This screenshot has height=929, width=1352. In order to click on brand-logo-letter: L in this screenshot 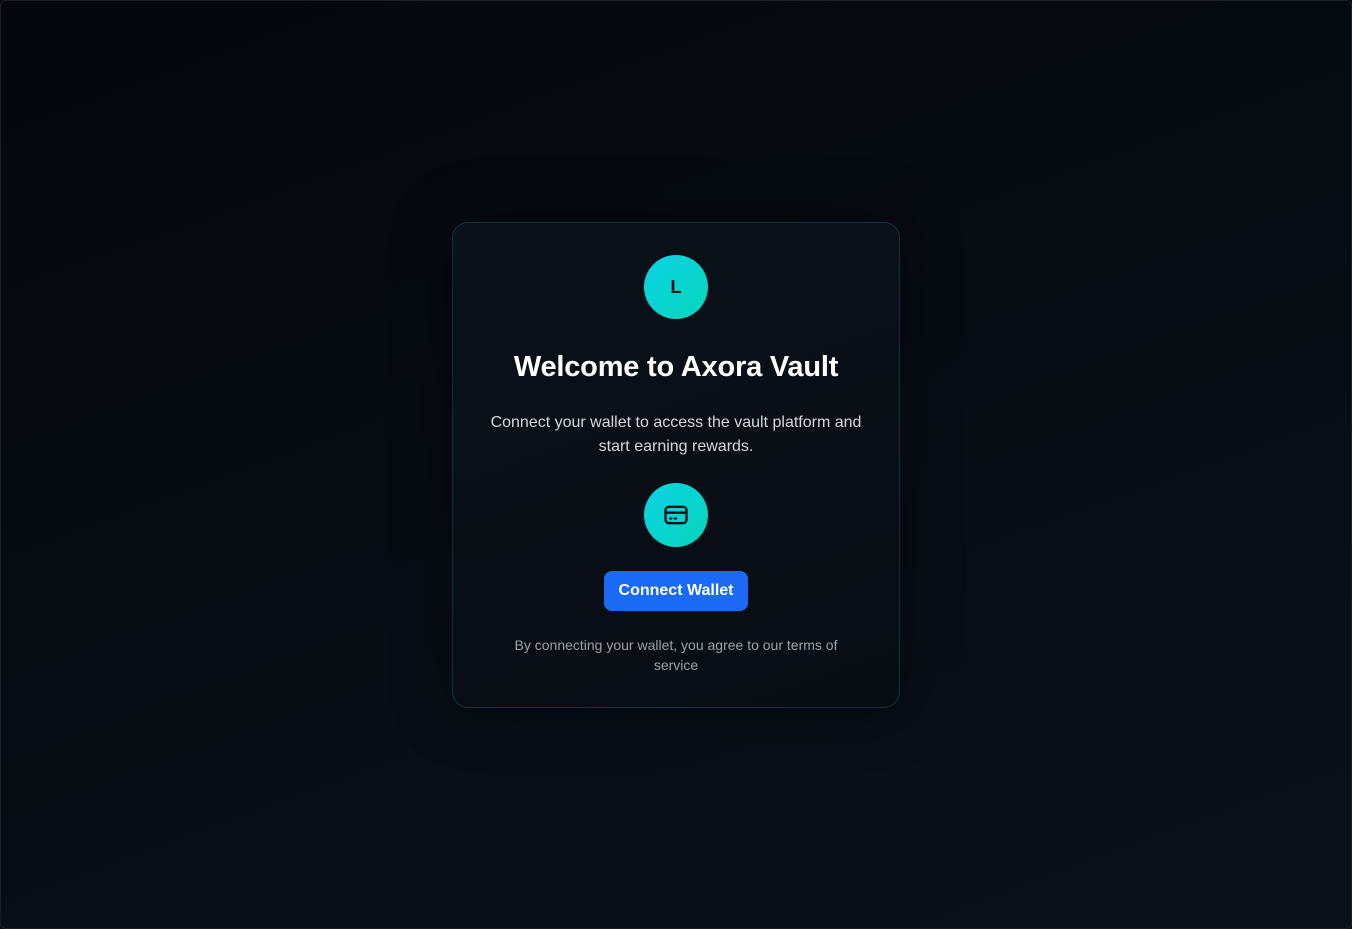, I will do `click(676, 286)`.